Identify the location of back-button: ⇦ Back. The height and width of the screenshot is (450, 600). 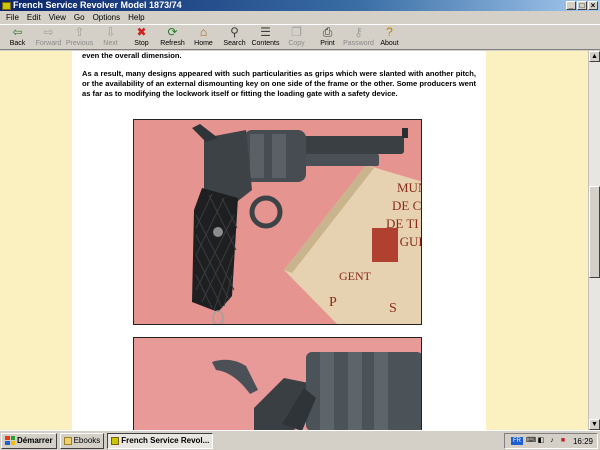
(17, 37).